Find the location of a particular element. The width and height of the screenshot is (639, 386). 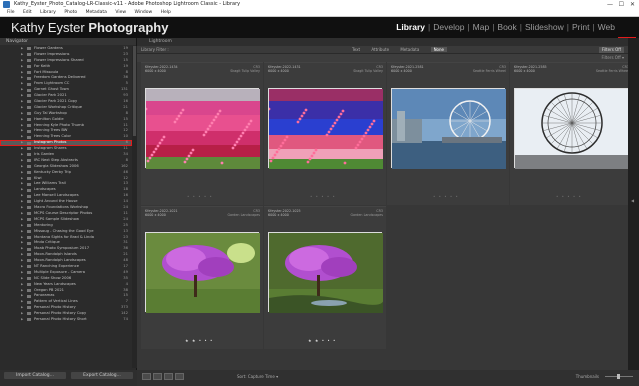

brand-bold: Photography is located at coordinates (128, 27).